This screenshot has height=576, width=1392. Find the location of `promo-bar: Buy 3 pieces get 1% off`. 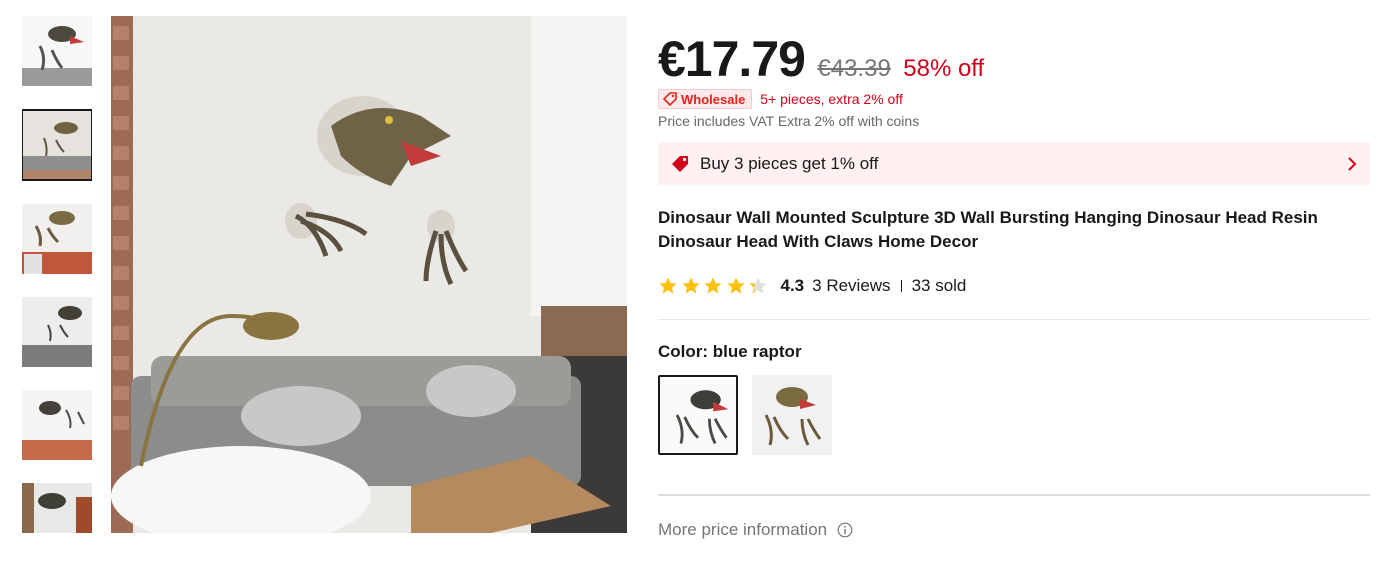

promo-bar: Buy 3 pieces get 1% off is located at coordinates (1014, 163).